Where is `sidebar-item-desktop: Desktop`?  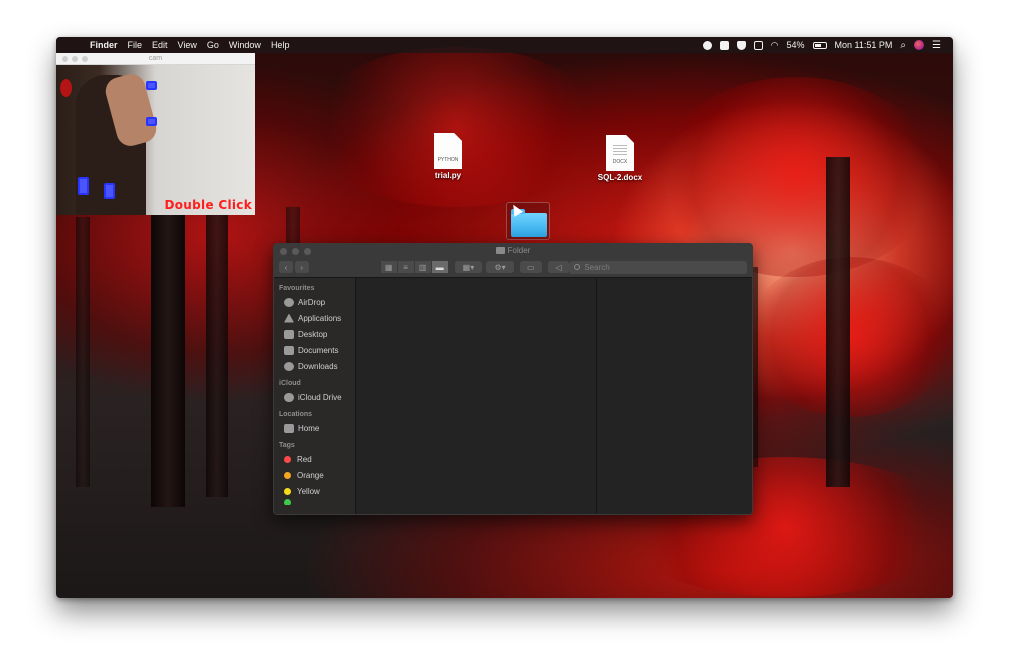
sidebar-item-desktop: Desktop is located at coordinates (314, 334).